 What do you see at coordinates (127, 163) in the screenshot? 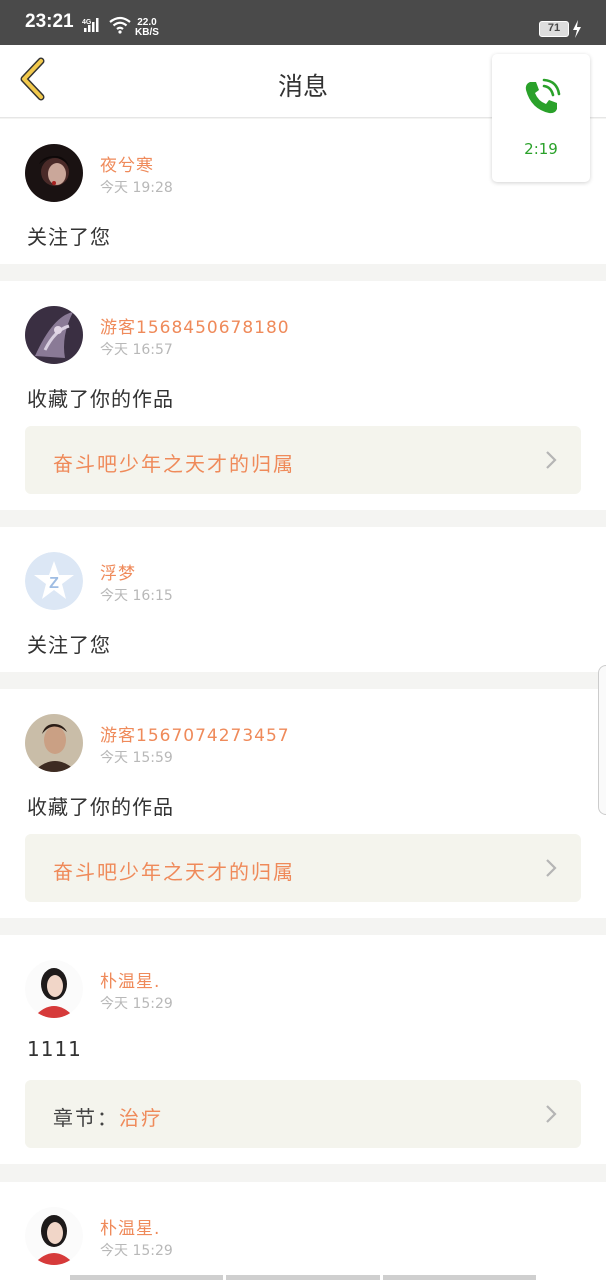
I see `username: 夜兮寒` at bounding box center [127, 163].